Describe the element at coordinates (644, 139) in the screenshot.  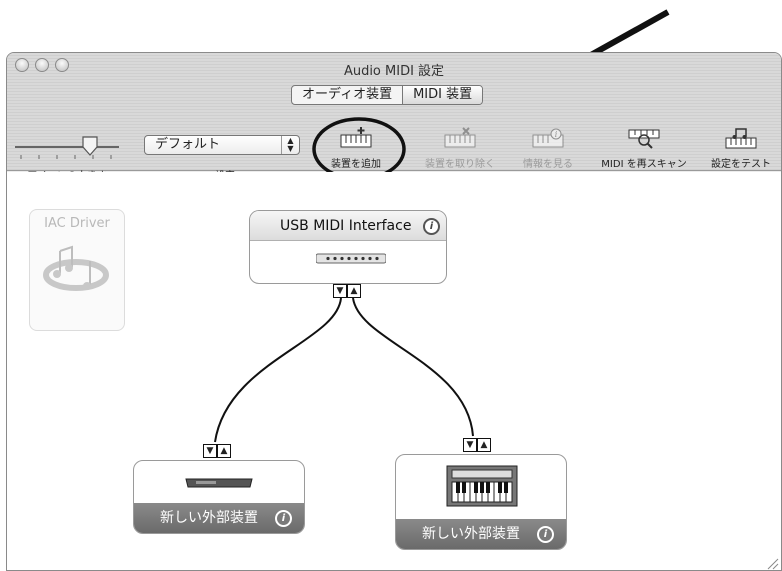
I see `rescan-midi-icon` at that location.